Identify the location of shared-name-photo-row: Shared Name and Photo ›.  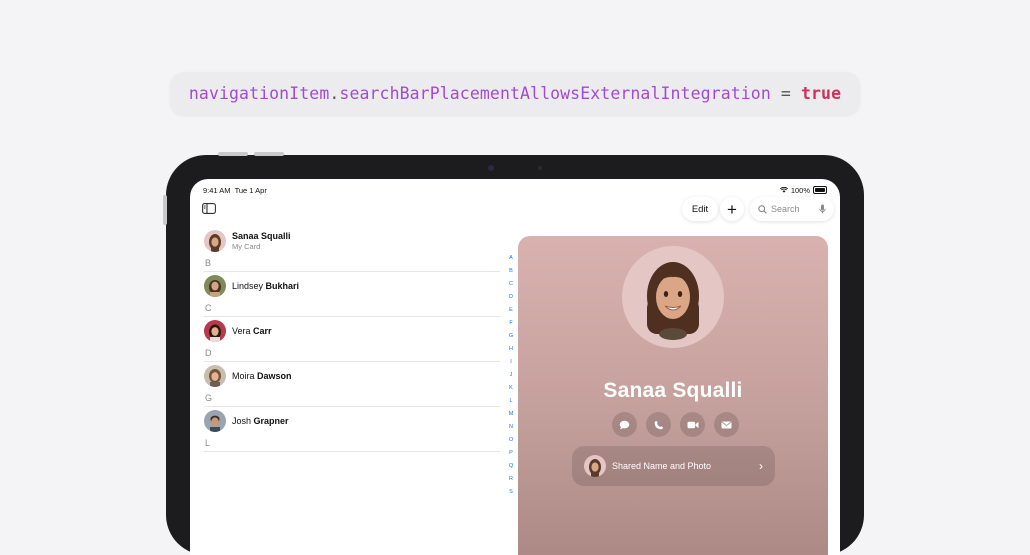
(673, 466).